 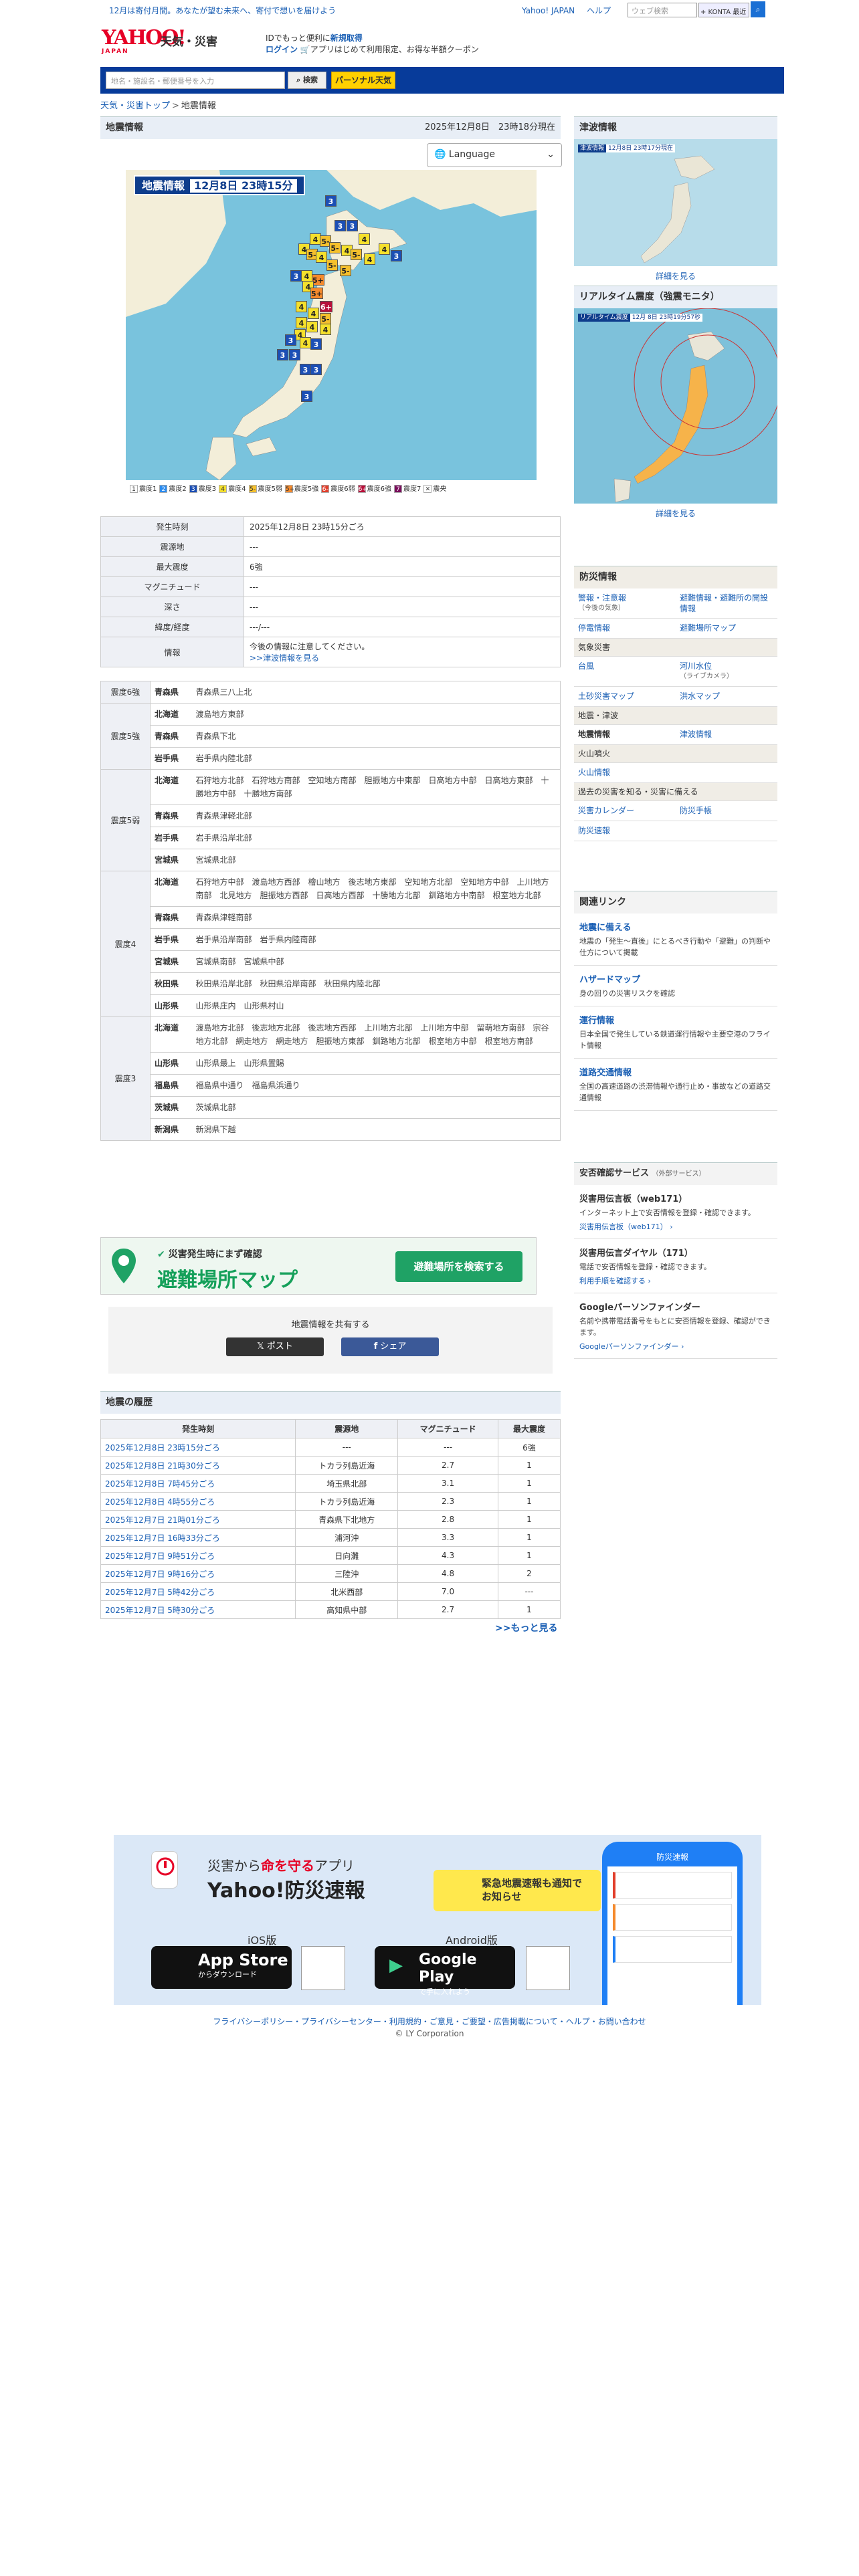 What do you see at coordinates (676, 940) in the screenshot?
I see `related-link-item: 地震に備える 地震の「発生〜直後」にとるべき行動や「避難」の判断や仕方について掲載` at bounding box center [676, 940].